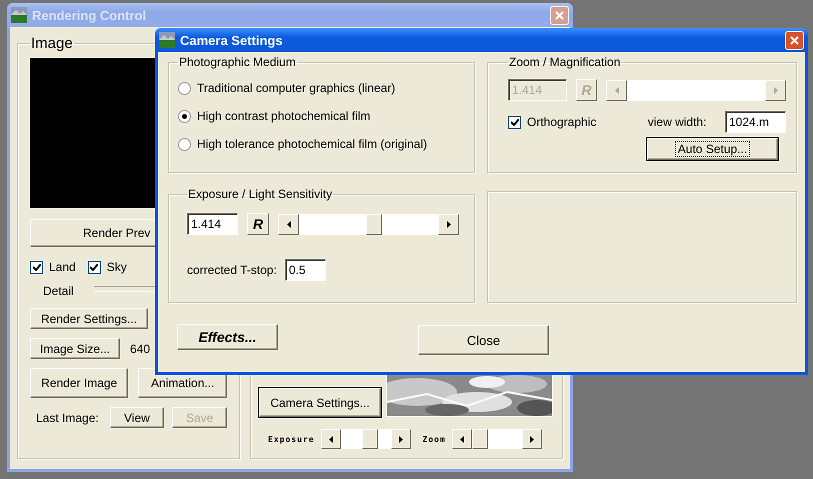  Describe the element at coordinates (68, 417) in the screenshot. I see `last-image-label: Last Image:` at that location.